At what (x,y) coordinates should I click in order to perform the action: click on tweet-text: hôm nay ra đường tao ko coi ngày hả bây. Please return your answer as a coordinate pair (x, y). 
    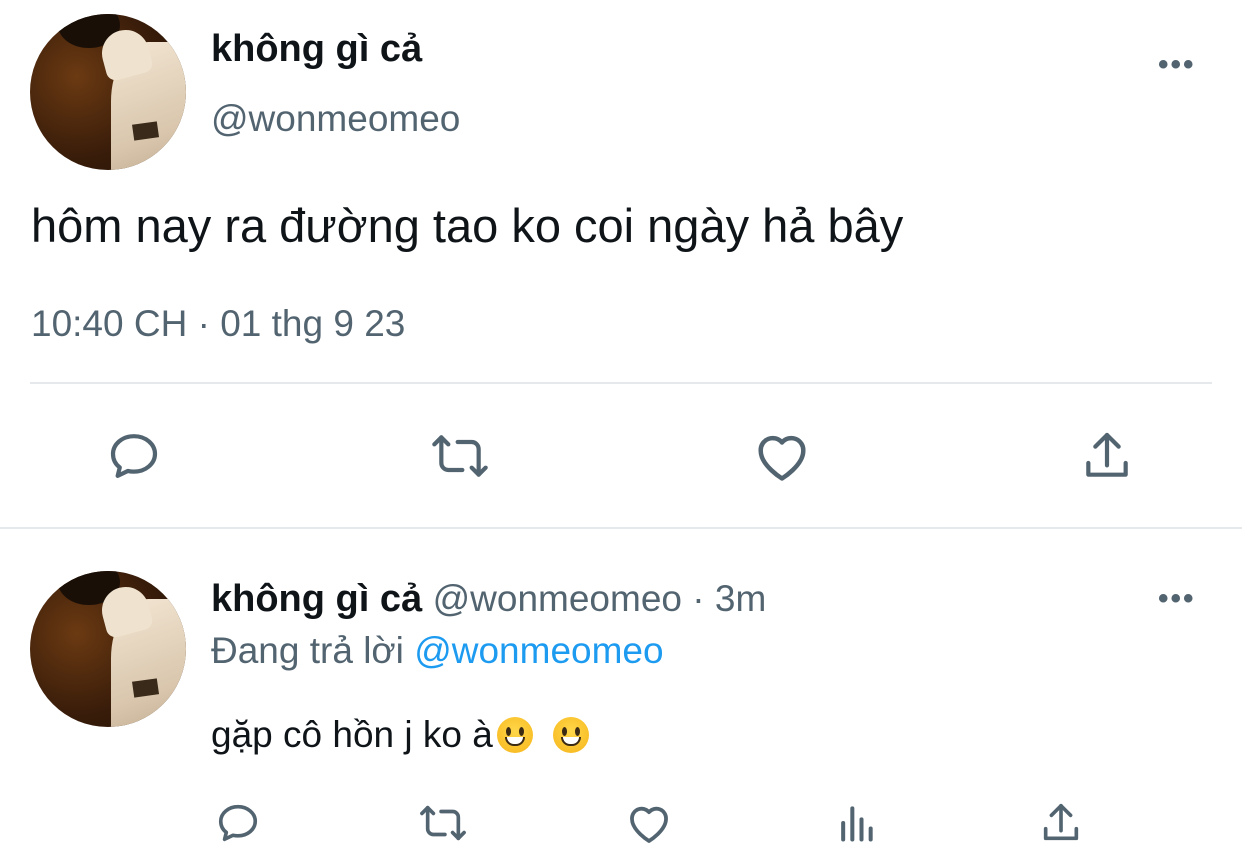
    Looking at the image, I should click on (467, 225).